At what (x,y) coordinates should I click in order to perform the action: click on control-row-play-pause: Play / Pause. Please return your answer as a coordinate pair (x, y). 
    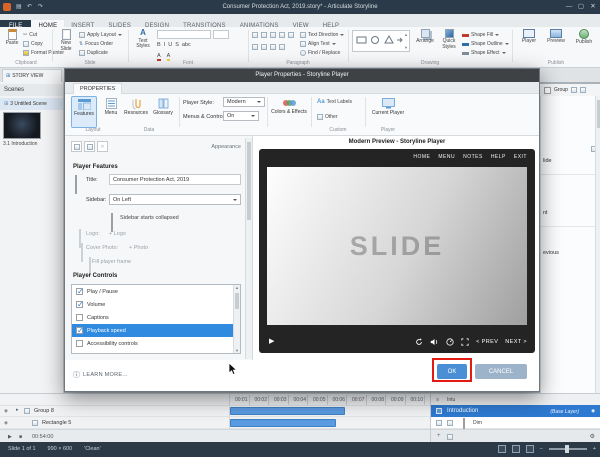
    Looking at the image, I should click on (156, 291).